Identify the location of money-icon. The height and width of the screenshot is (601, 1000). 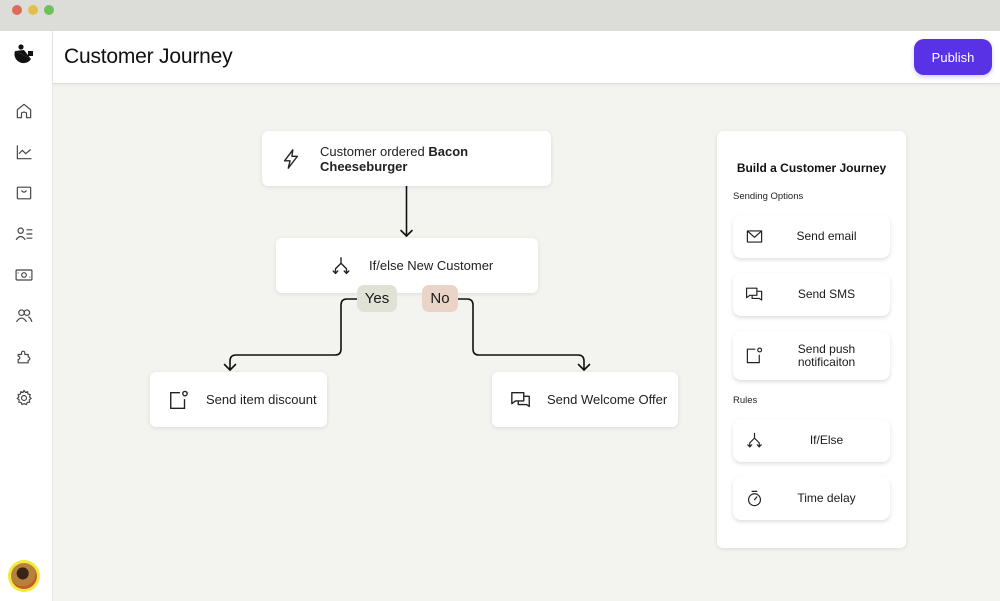
(24, 275).